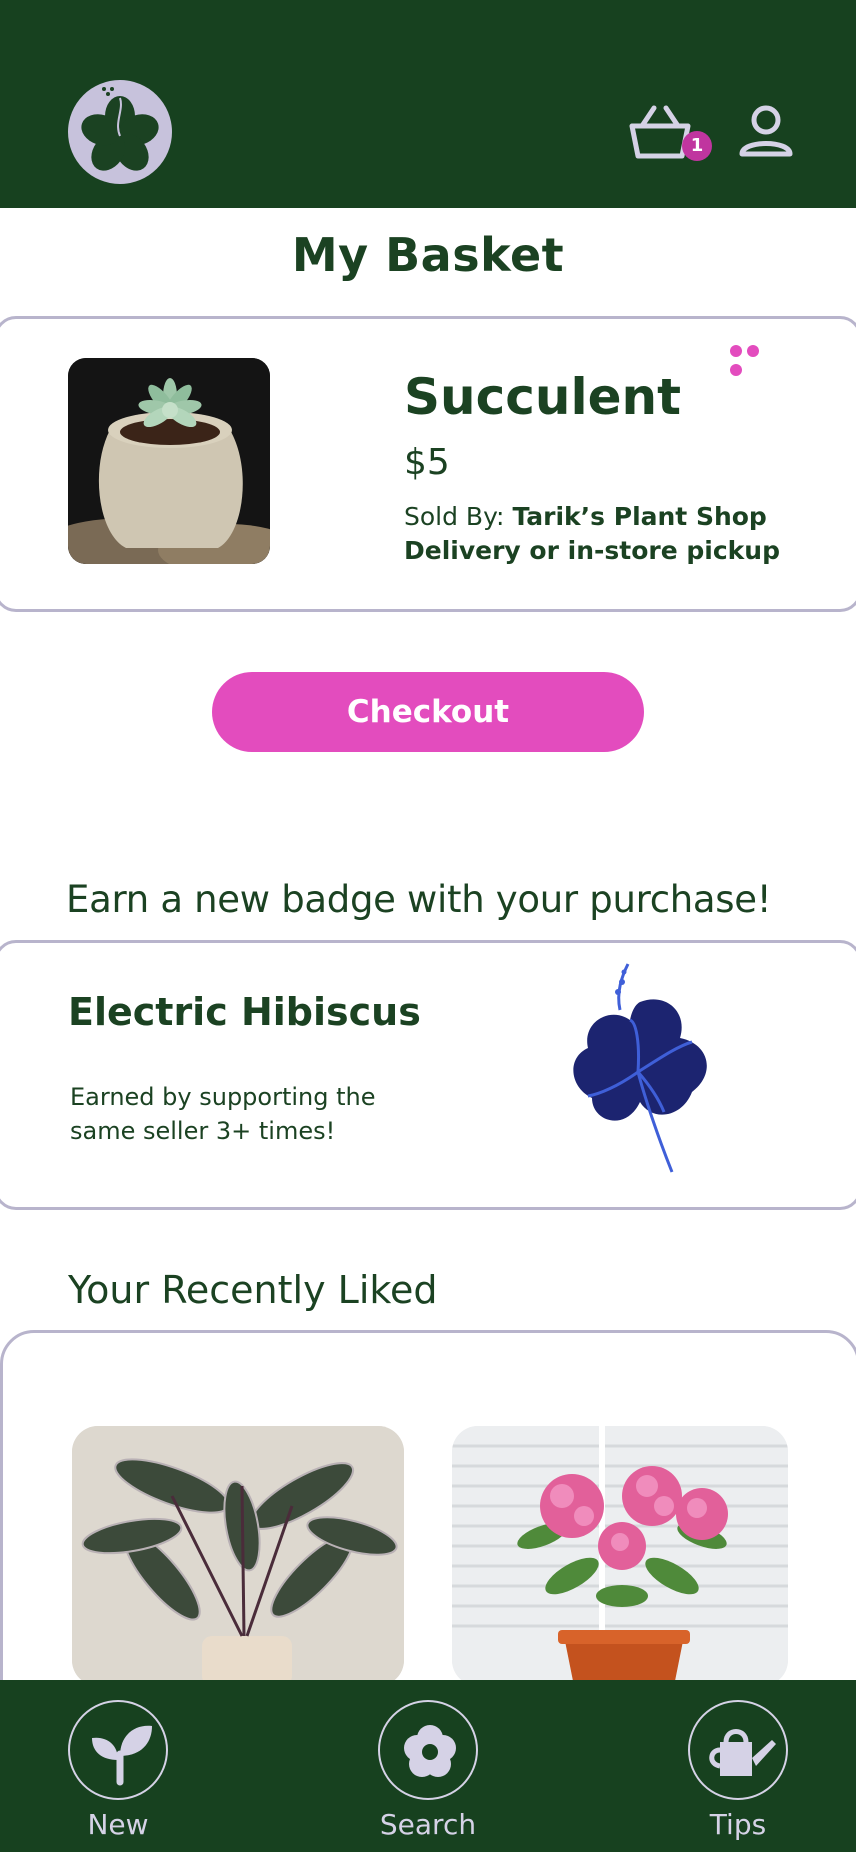  I want to click on badge-card, so click(428, 1075).